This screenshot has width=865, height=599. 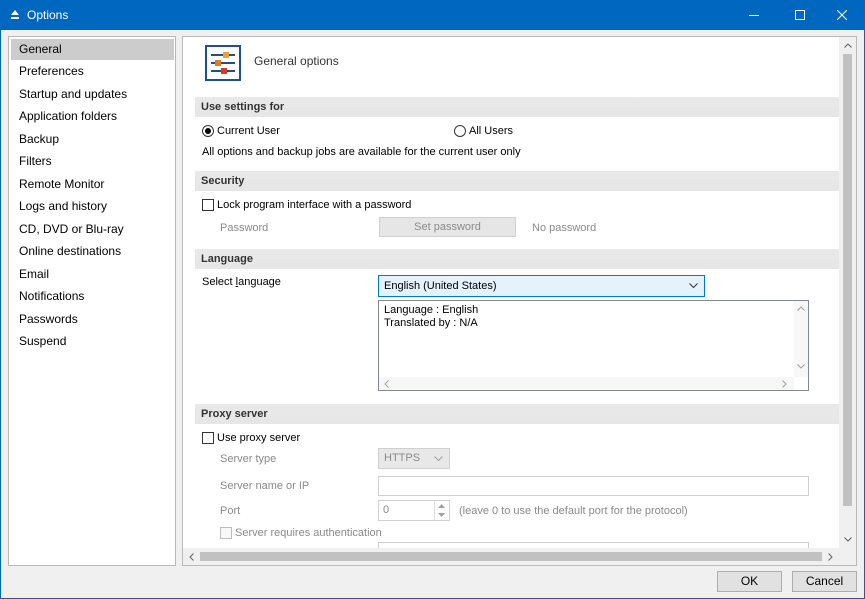 I want to click on panel-horizontal-scrollbar, so click(x=511, y=556).